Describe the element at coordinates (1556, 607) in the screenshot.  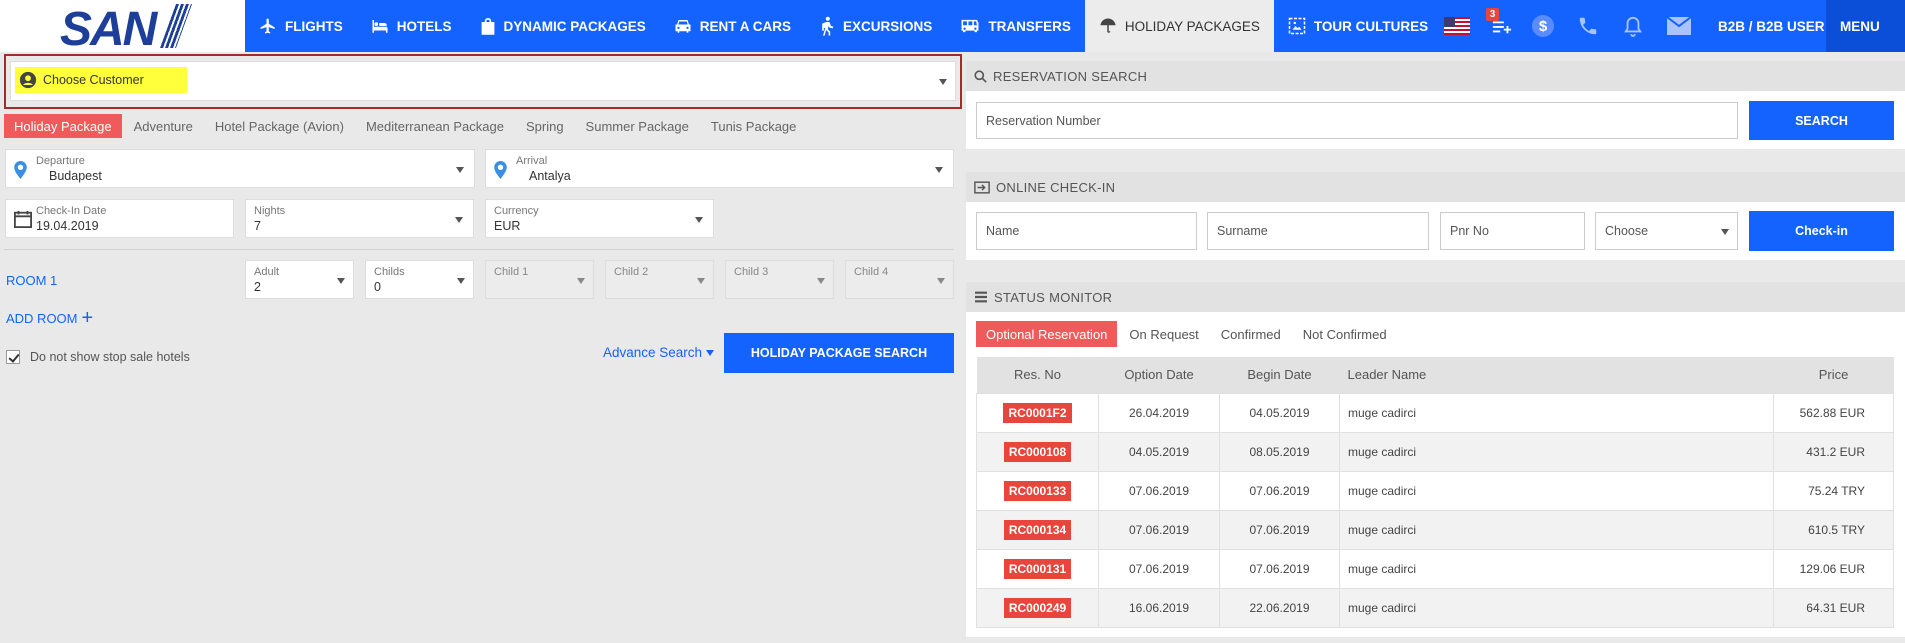
I see `leader-cell: muge cadirci` at that location.